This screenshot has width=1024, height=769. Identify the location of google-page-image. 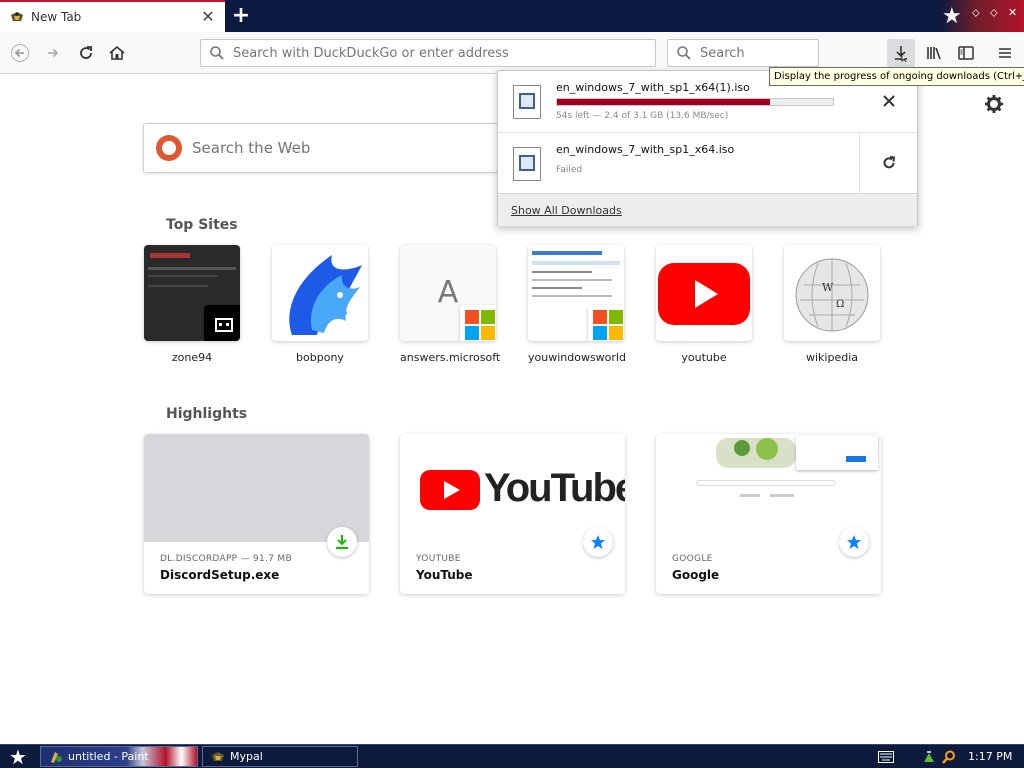
(768, 488).